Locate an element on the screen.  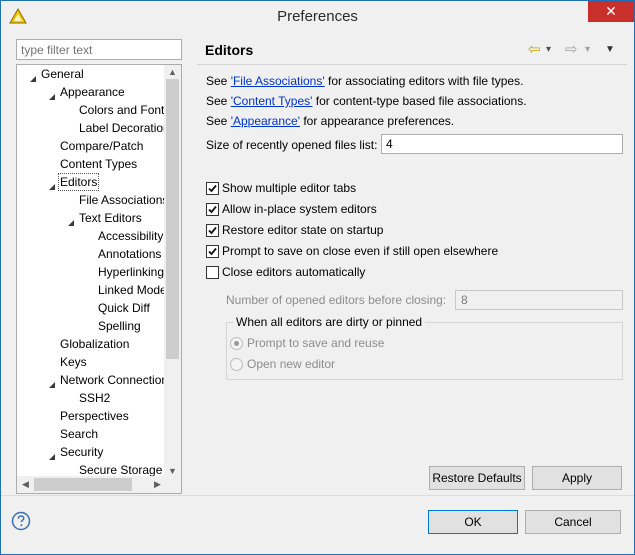
scroll-left-arrow-icon: ◀ is located at coordinates (25, 484).